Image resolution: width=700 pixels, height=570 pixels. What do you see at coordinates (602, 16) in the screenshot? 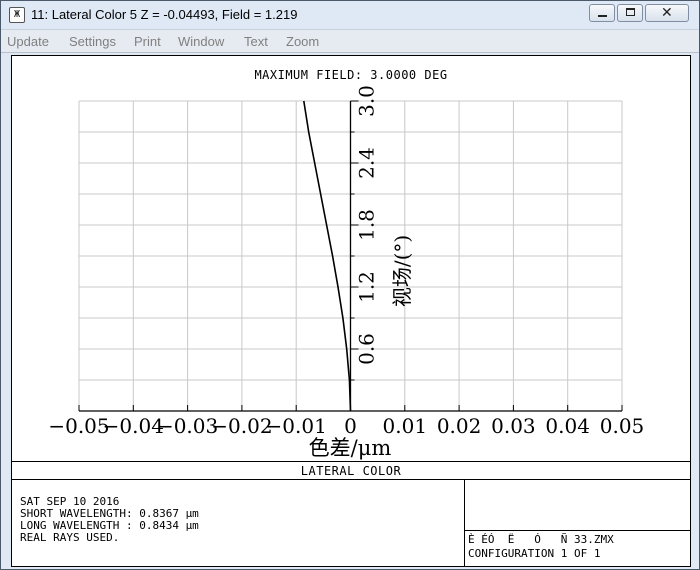
I see `minimize-icon` at bounding box center [602, 16].